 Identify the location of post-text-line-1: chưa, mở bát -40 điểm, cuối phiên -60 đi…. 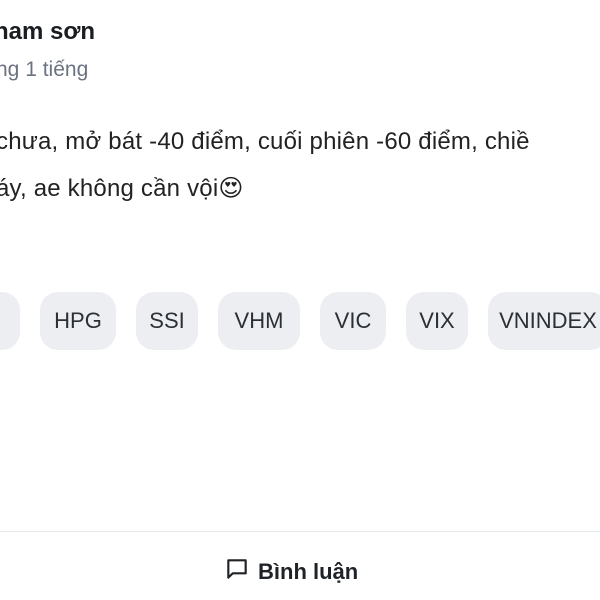
(265, 141).